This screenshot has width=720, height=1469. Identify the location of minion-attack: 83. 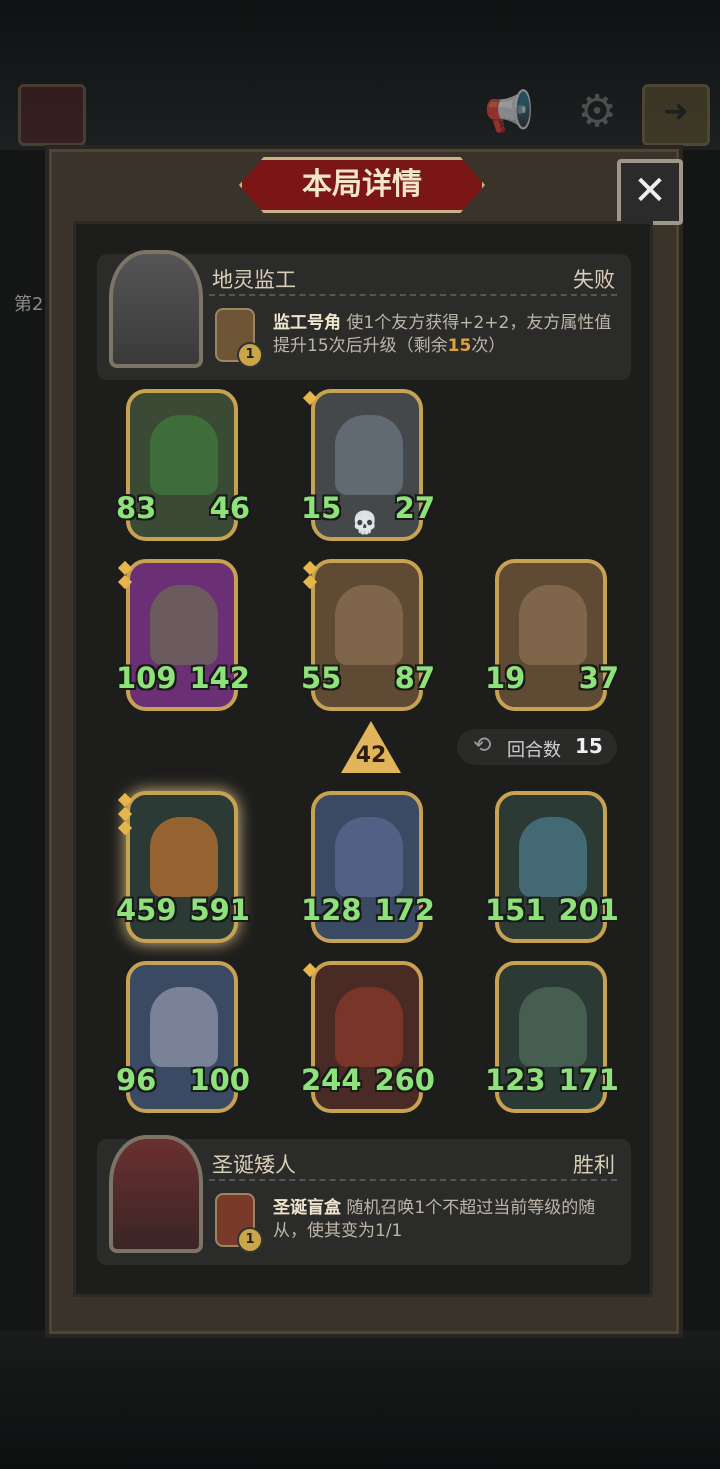
(136, 510).